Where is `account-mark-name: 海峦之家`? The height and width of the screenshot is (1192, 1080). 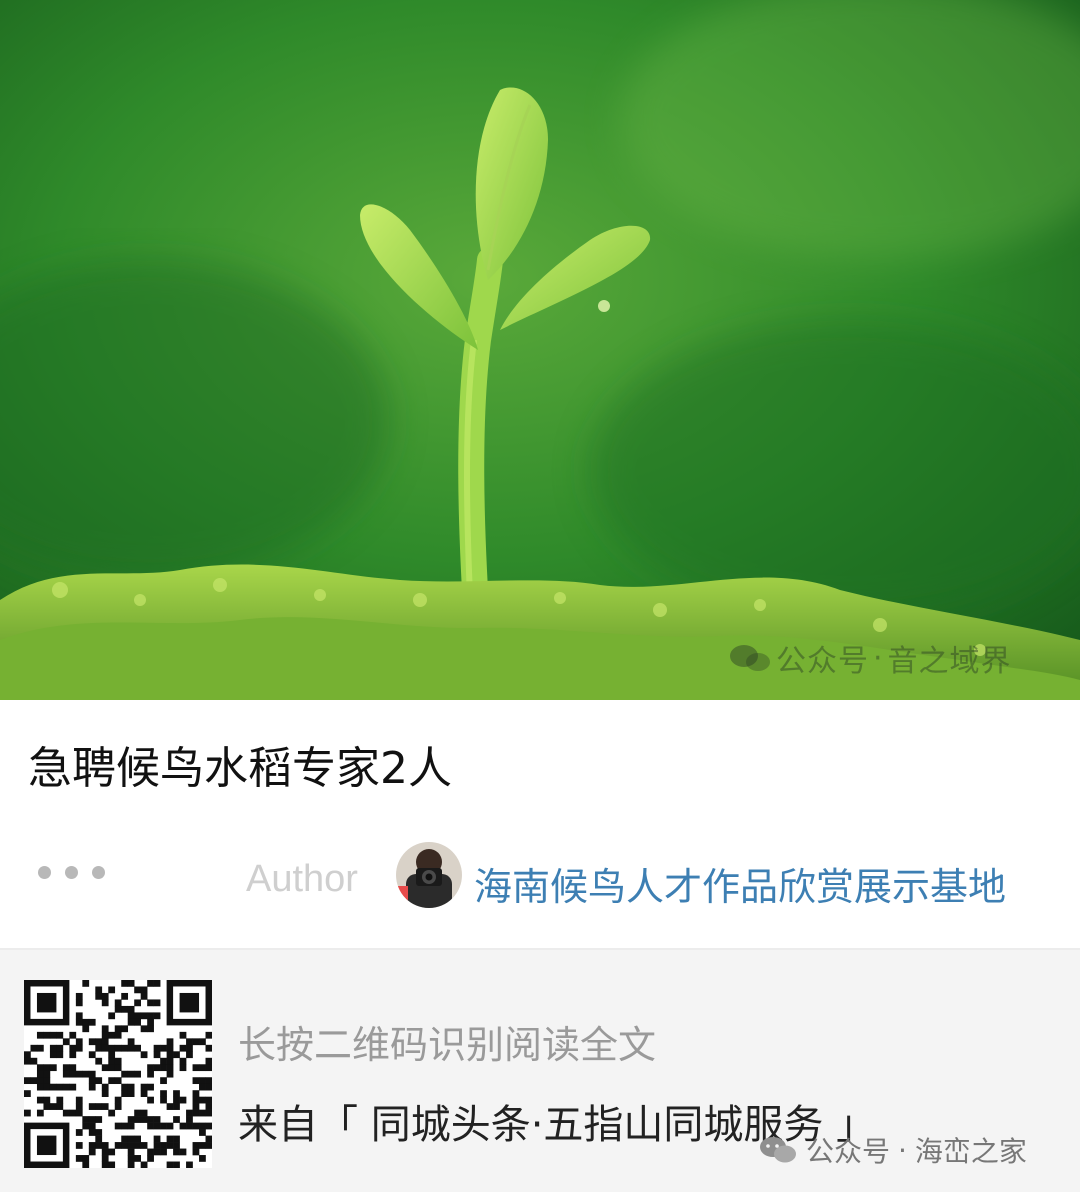
account-mark-name: 海峦之家 is located at coordinates (970, 1151).